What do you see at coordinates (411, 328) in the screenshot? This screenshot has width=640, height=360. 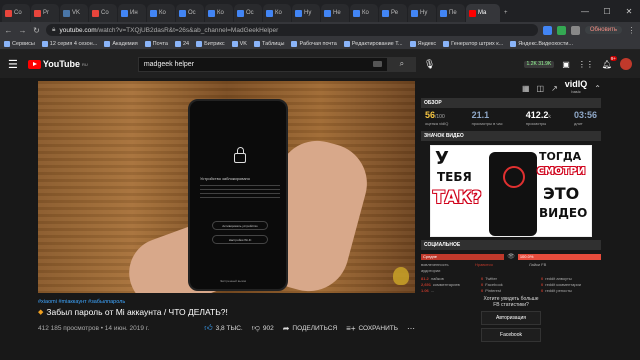 I see `more-button: ⋯` at bounding box center [411, 328].